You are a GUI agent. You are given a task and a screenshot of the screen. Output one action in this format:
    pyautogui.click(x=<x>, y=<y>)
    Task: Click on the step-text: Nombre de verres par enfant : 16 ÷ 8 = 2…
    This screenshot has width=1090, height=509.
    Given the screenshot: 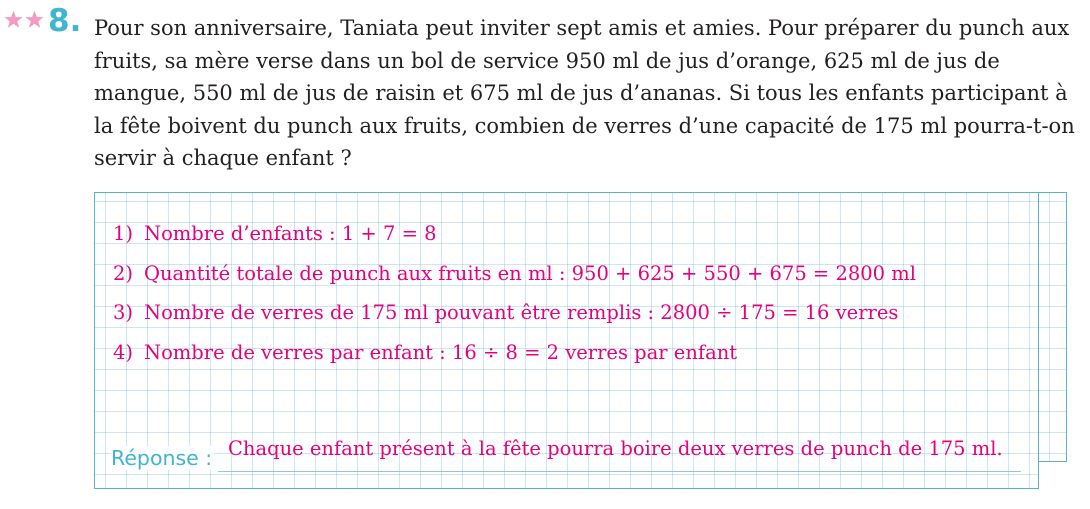 What is the action you would take?
    pyautogui.click(x=441, y=352)
    